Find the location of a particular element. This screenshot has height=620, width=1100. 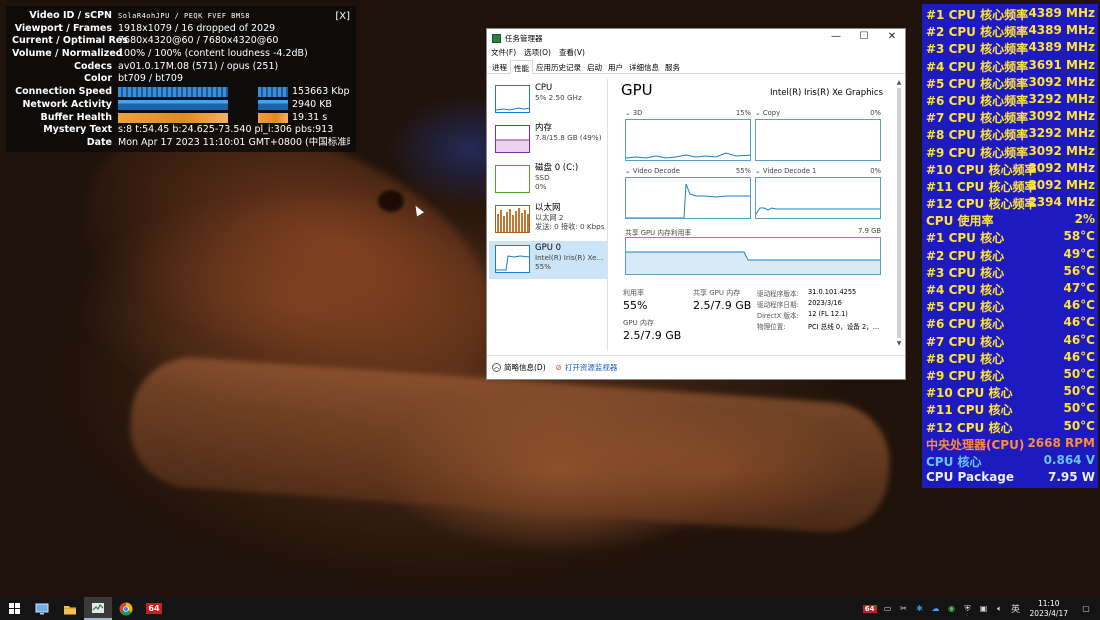

stats-label: Video ID / sCPN is located at coordinates (70, 15).